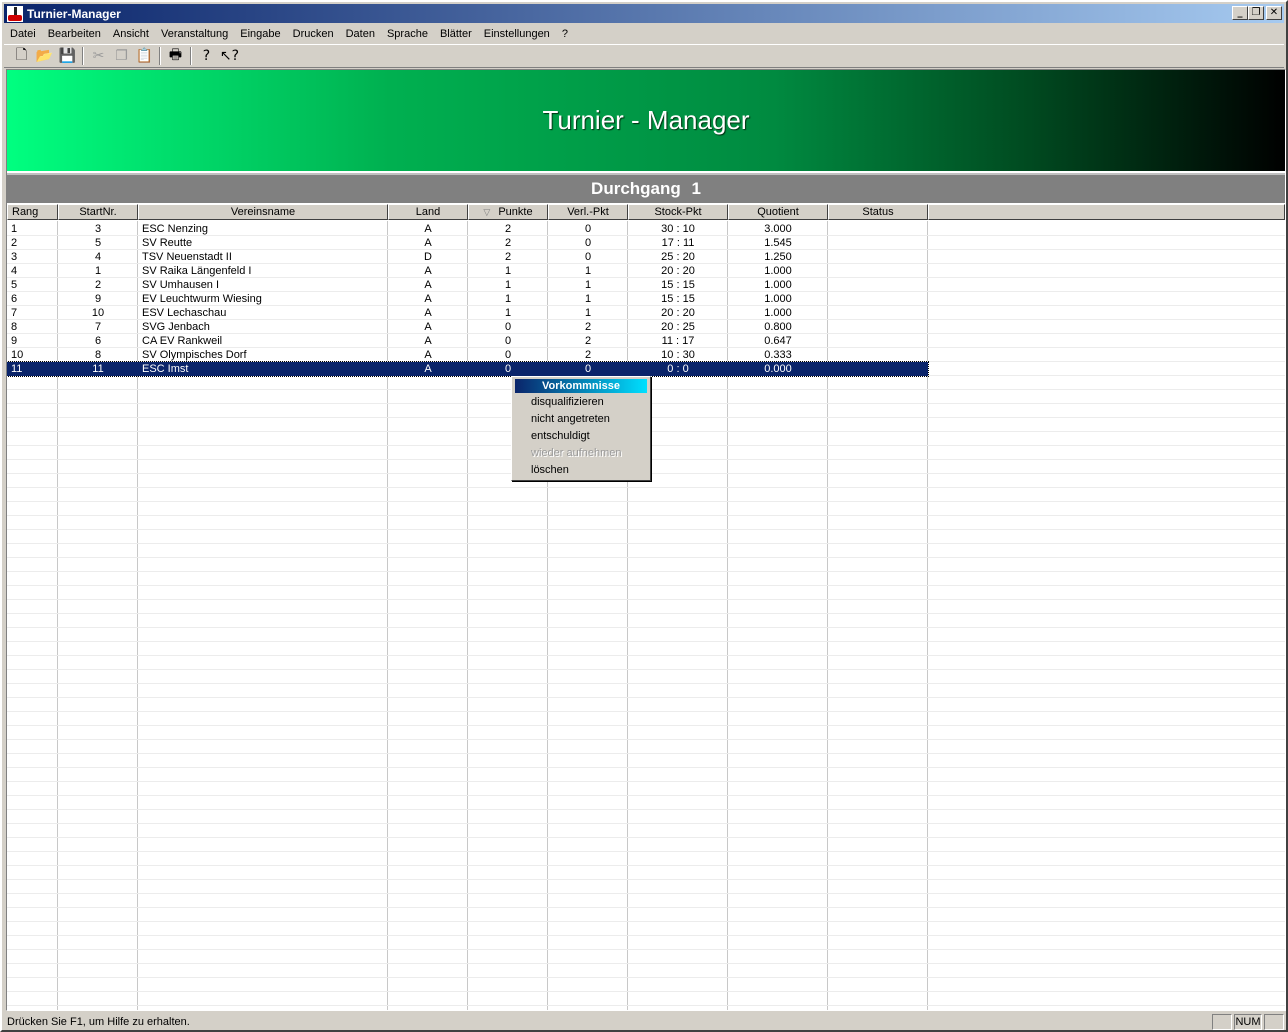 The width and height of the screenshot is (1288, 1032). I want to click on cell-vereinsname: ESC Imst, so click(165, 369).